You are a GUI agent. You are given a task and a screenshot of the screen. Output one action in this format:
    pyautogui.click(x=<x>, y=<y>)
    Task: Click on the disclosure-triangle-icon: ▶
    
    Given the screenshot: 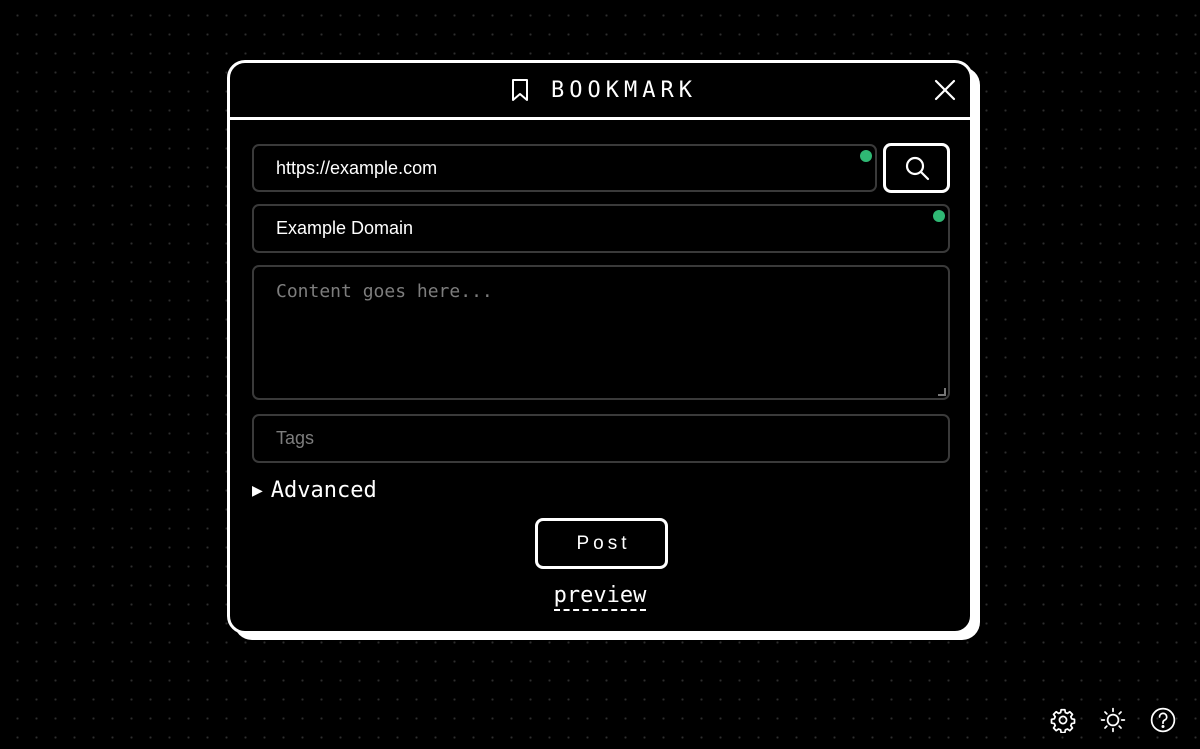 What is the action you would take?
    pyautogui.click(x=257, y=490)
    